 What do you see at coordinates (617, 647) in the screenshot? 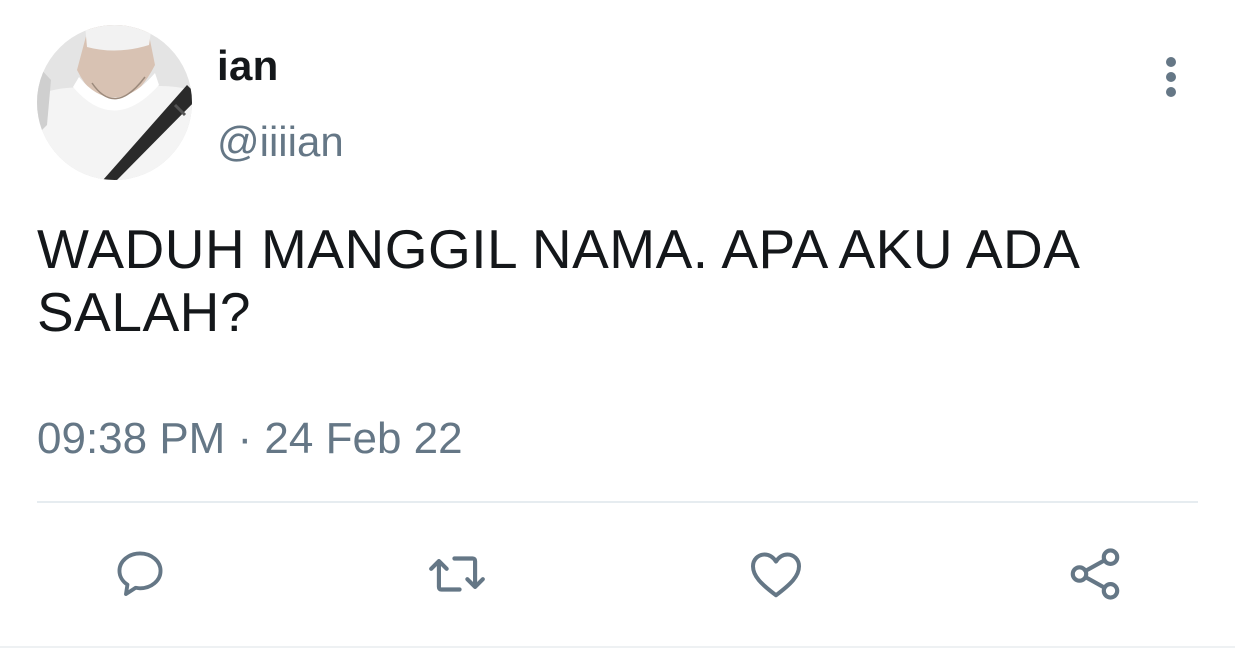
I see `bottom-divider` at bounding box center [617, 647].